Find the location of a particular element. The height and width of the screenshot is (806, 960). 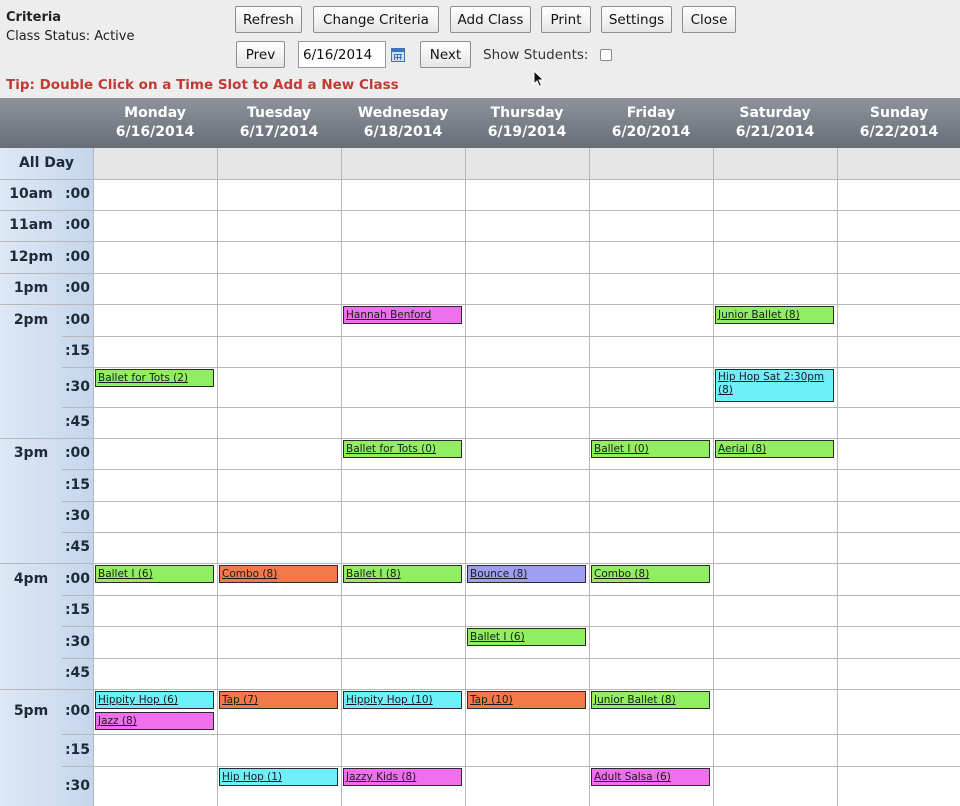

hour-label: 1pm is located at coordinates (31, 288).